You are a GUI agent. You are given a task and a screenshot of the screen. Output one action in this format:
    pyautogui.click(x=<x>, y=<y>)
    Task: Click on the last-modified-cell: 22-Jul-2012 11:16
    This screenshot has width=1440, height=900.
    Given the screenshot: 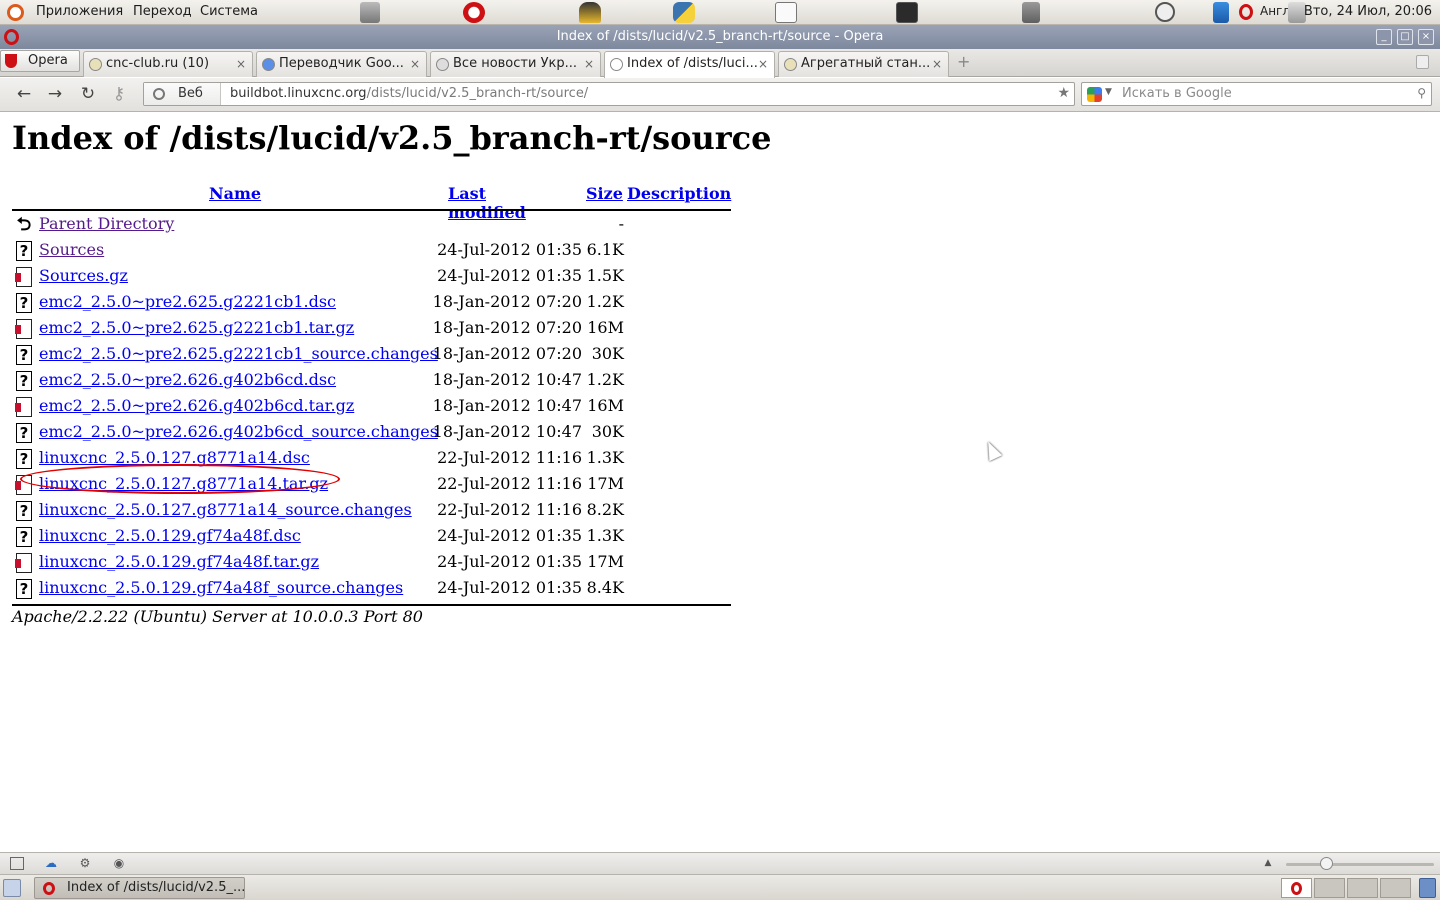 What is the action you would take?
    pyautogui.click(x=509, y=509)
    